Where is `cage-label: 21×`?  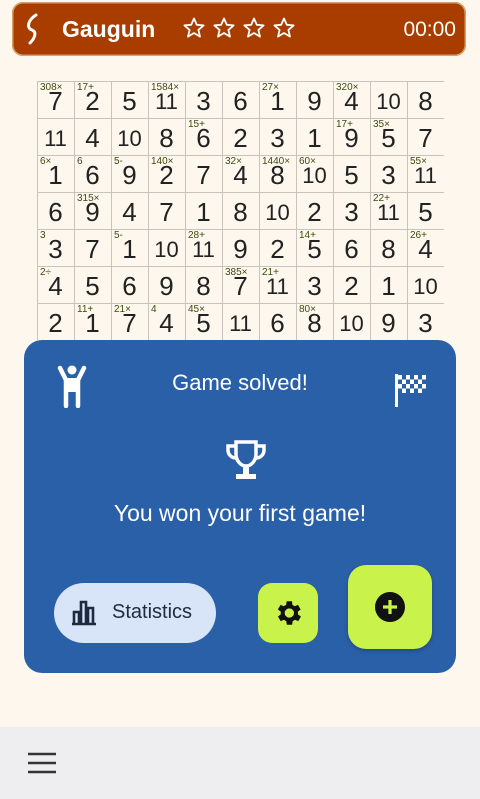
cage-label: 21× is located at coordinates (122, 309).